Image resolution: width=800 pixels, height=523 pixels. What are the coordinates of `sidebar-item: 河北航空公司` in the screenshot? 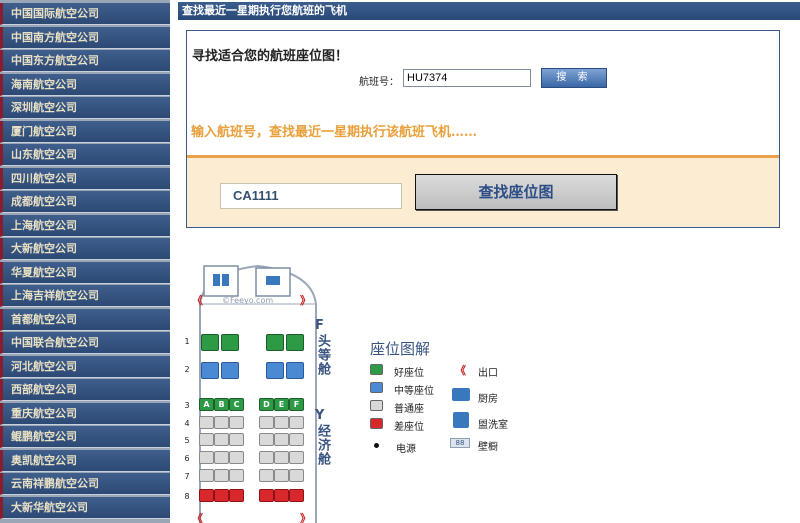 It's located at (85, 366).